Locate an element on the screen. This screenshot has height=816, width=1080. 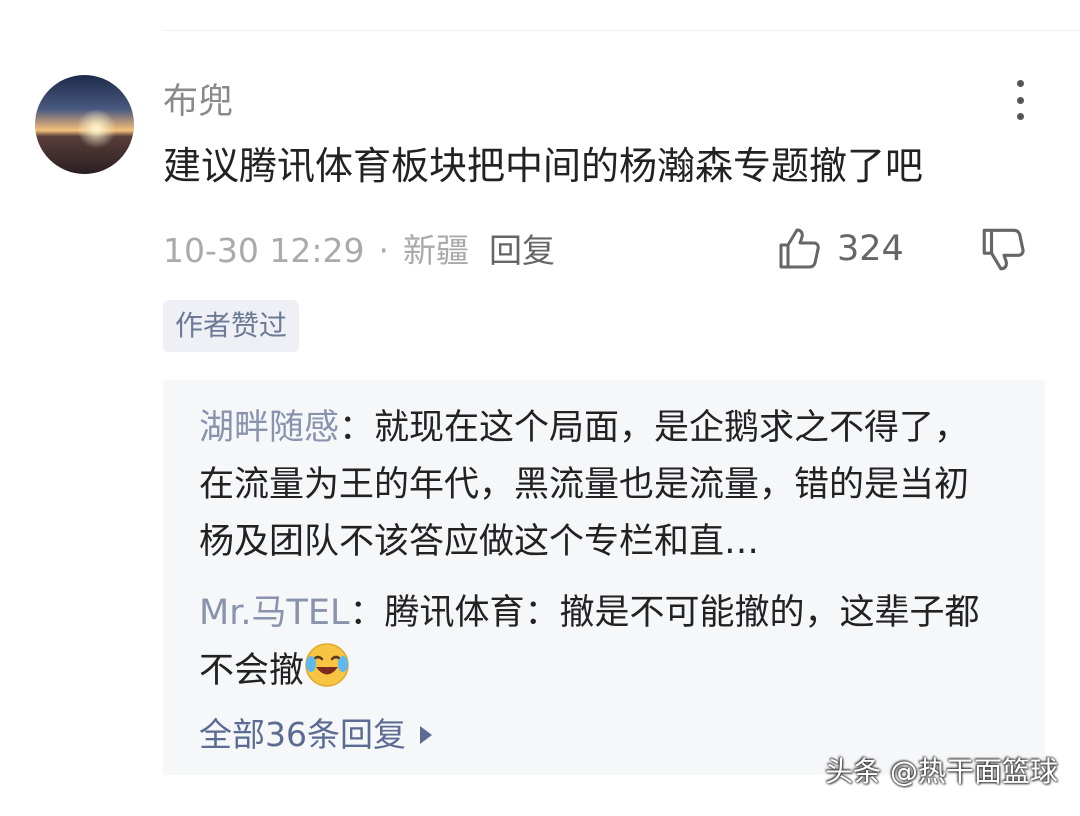
more-options-button is located at coordinates (1020, 100).